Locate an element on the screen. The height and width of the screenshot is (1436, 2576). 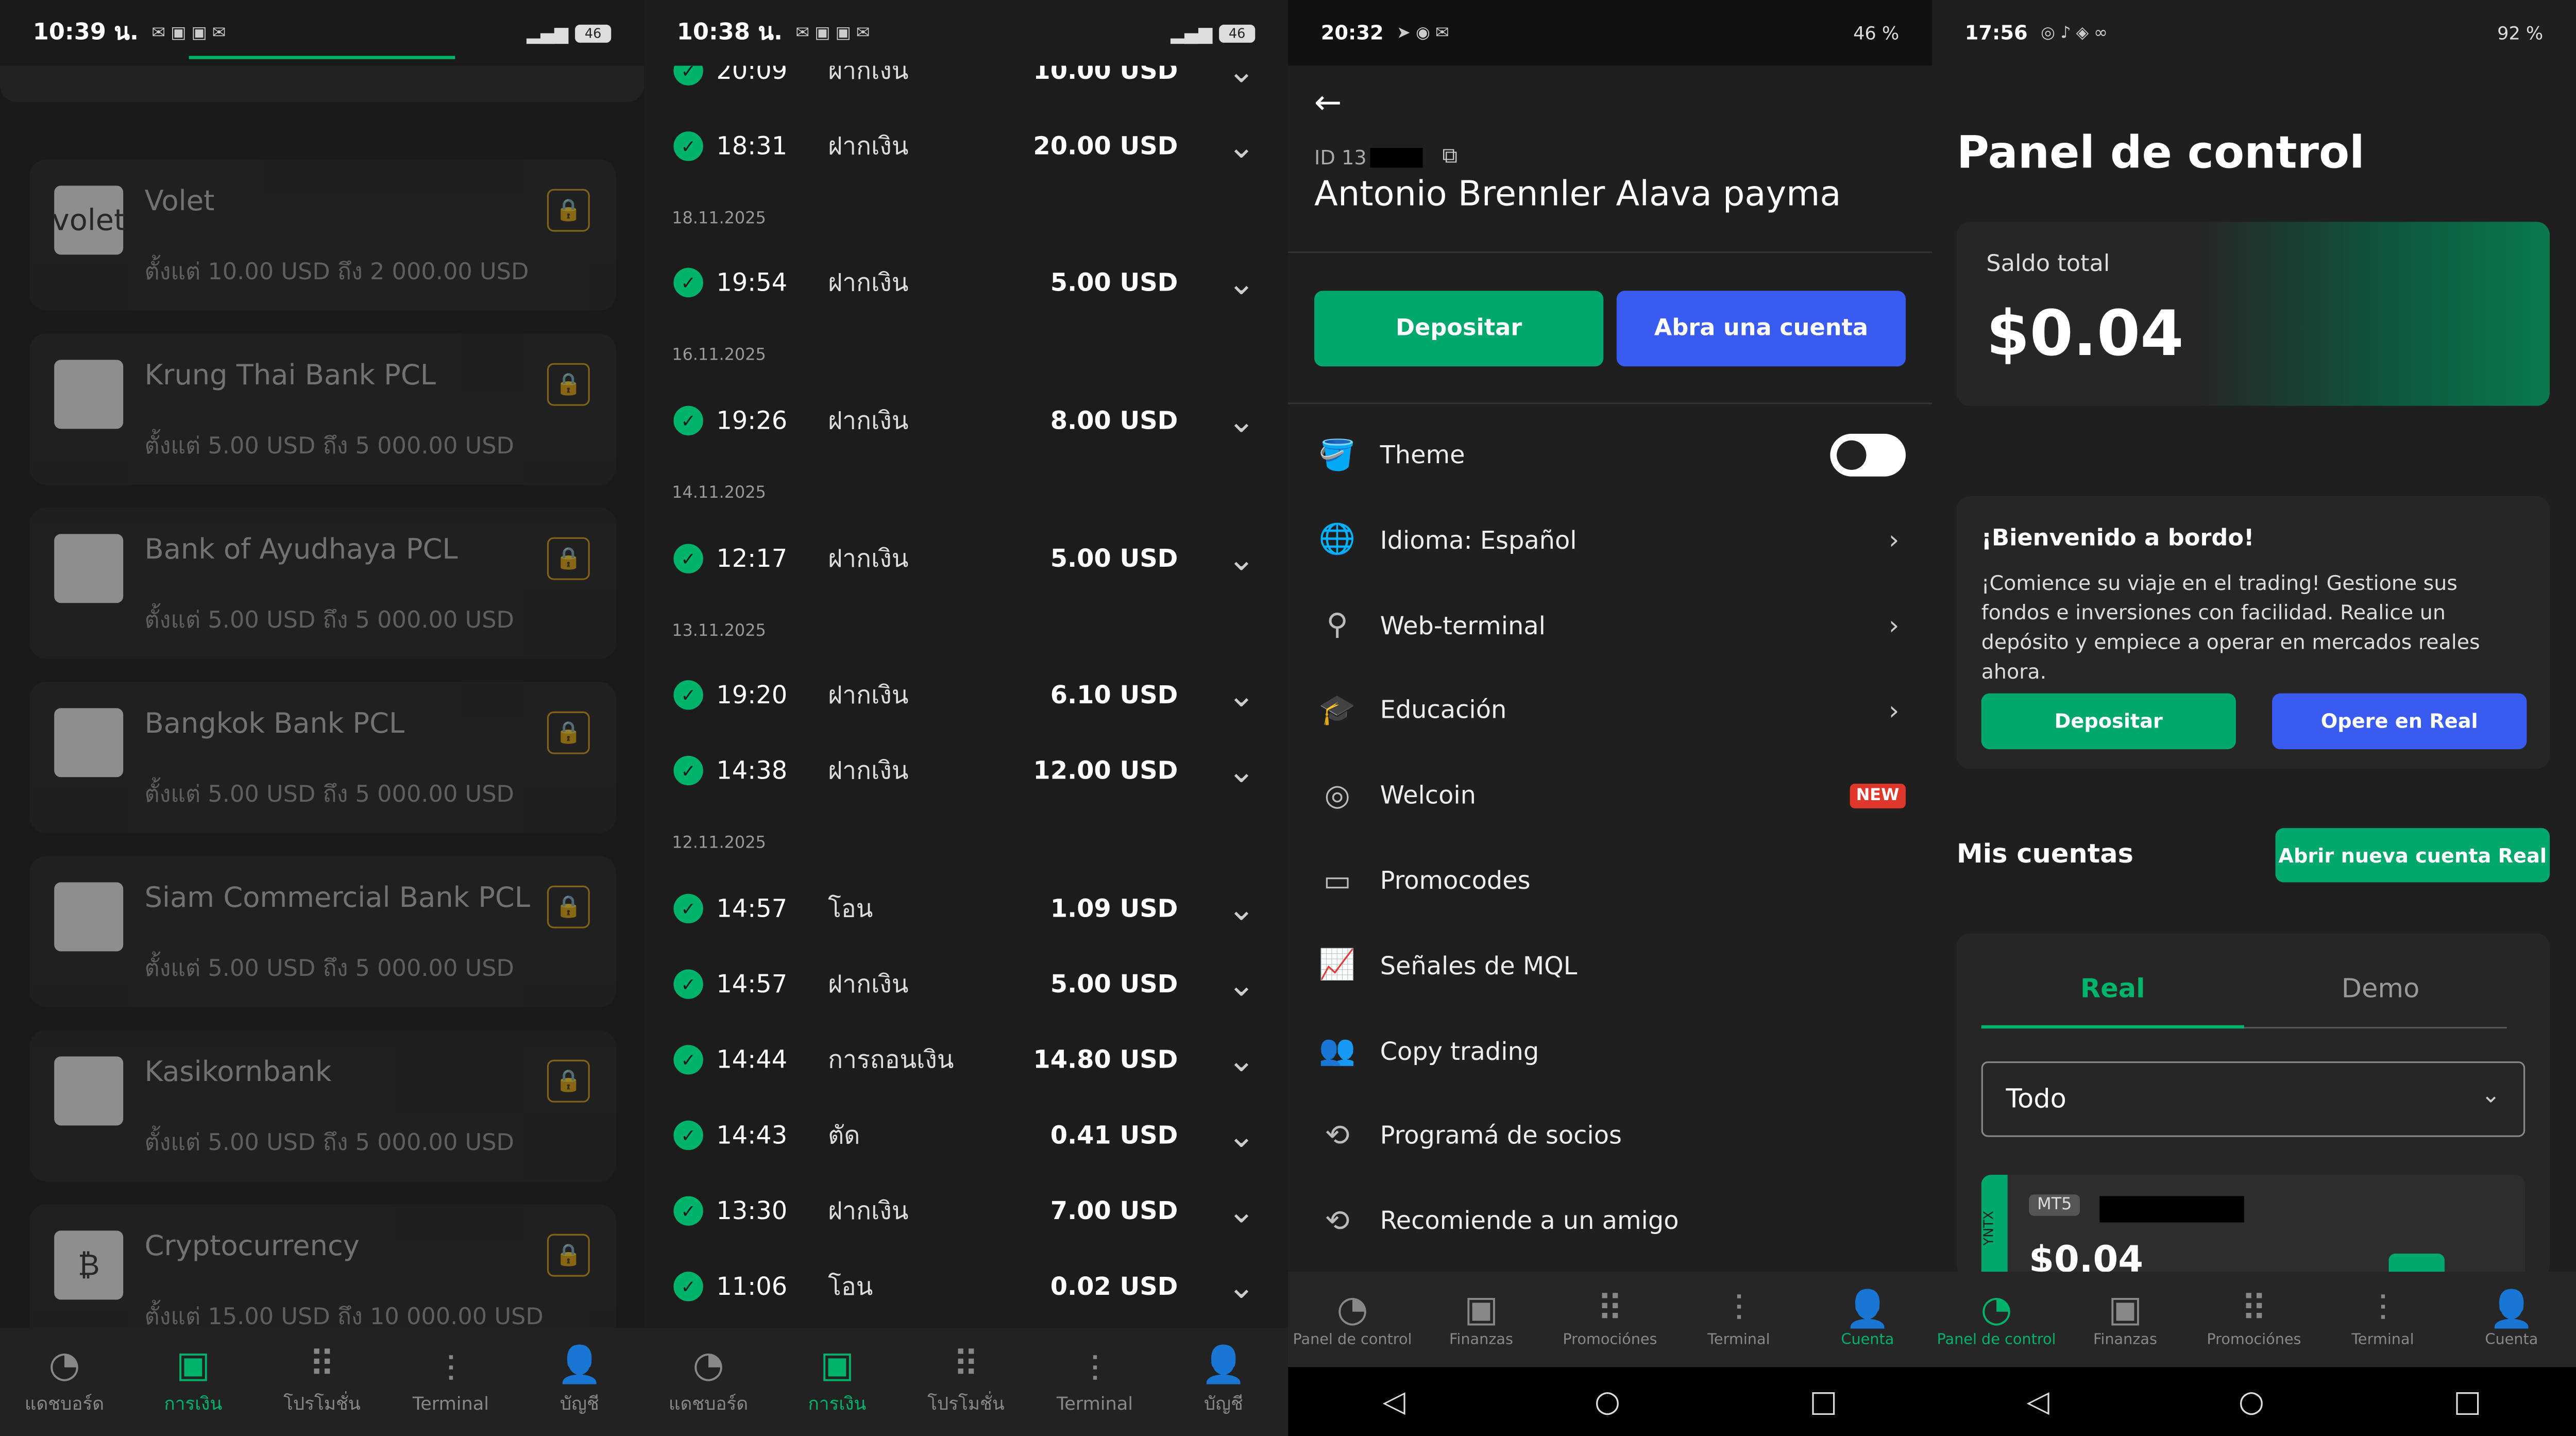
menu-item: ⟲ Programá de socios is located at coordinates (1610, 1136).